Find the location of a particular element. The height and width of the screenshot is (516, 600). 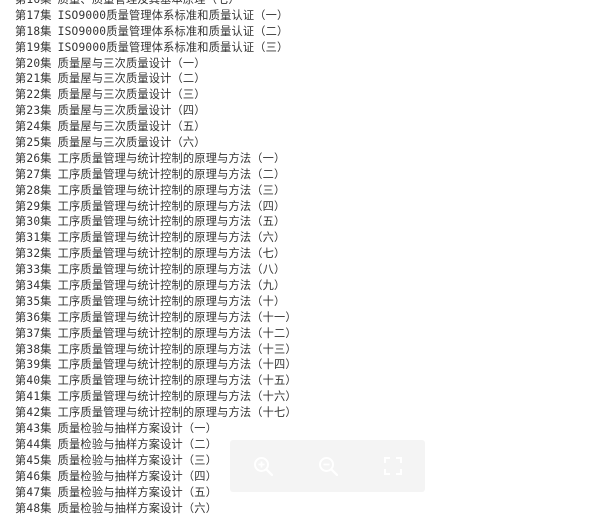

episode-item: 第29集工序质量管理与统计控制的原理与方法（四） is located at coordinates (156, 207).